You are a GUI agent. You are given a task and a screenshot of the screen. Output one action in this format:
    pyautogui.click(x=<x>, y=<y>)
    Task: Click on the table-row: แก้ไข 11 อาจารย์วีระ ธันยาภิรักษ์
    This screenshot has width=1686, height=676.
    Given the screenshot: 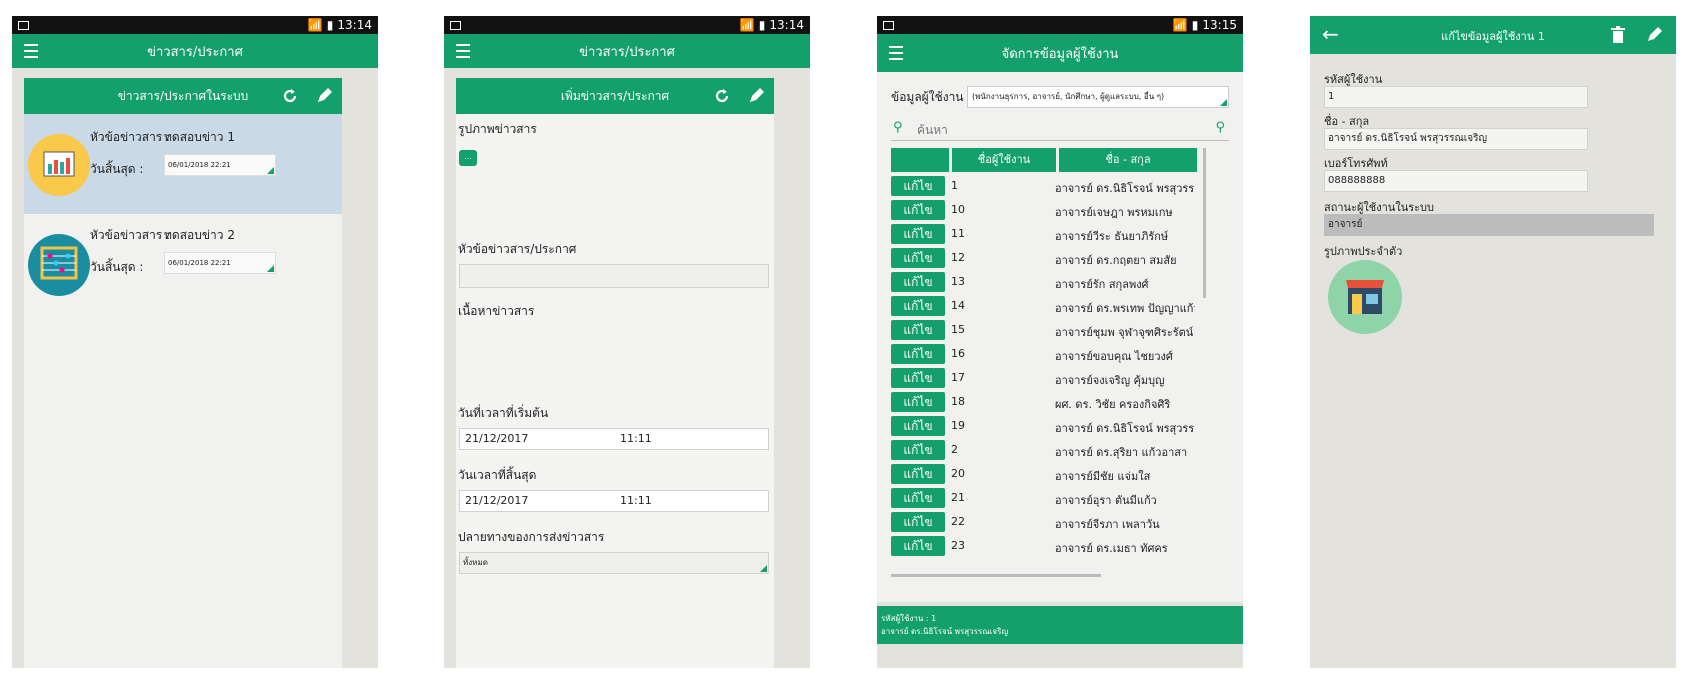 What is the action you would take?
    pyautogui.click(x=1043, y=235)
    